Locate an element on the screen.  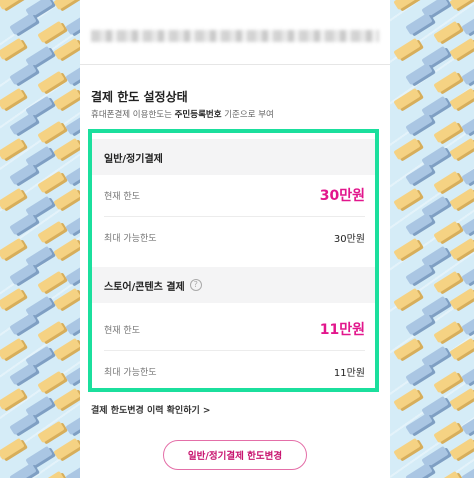
store-max-label: 최대 가능한도 is located at coordinates (130, 372).